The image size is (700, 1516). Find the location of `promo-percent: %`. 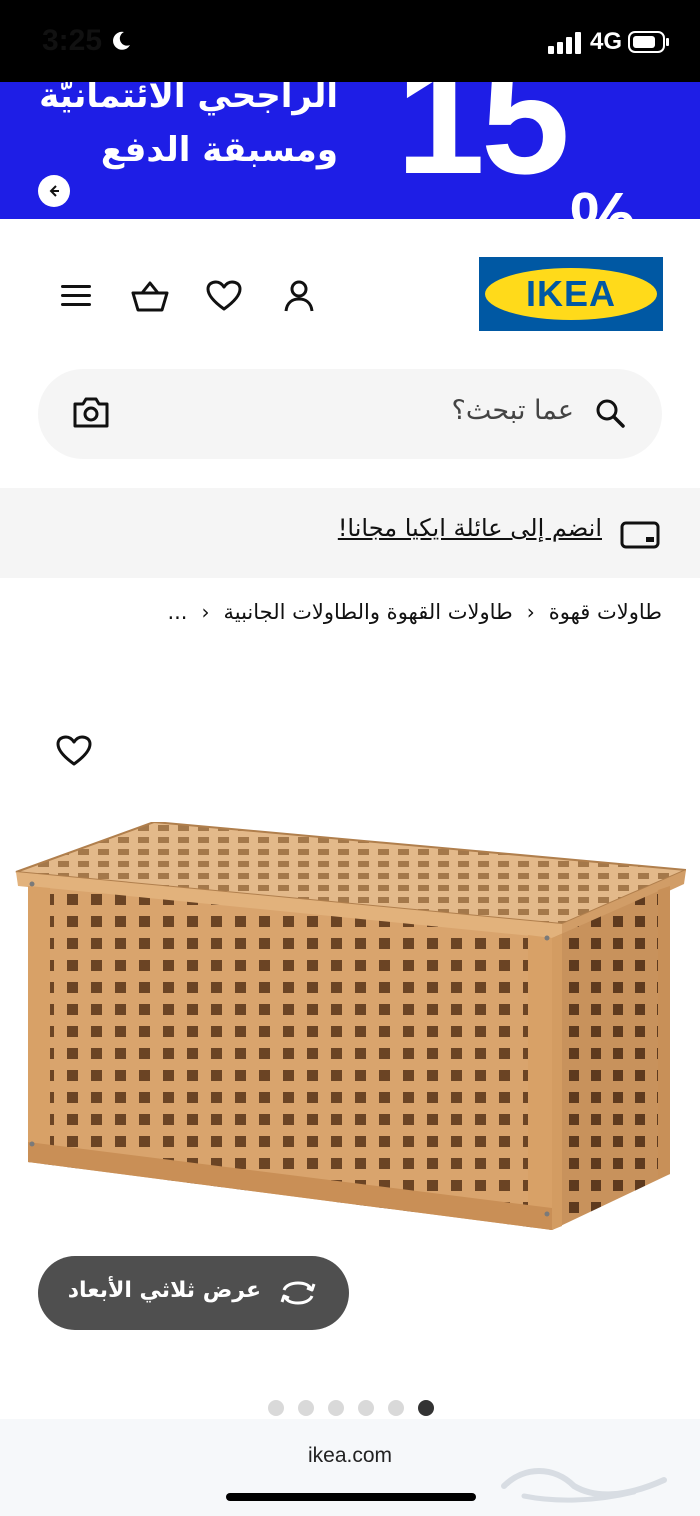

promo-percent: % is located at coordinates (603, 198).